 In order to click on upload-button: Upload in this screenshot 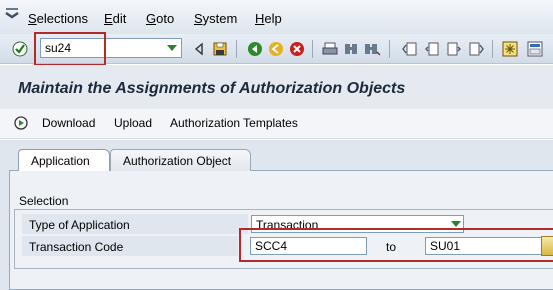, I will do `click(133, 123)`.